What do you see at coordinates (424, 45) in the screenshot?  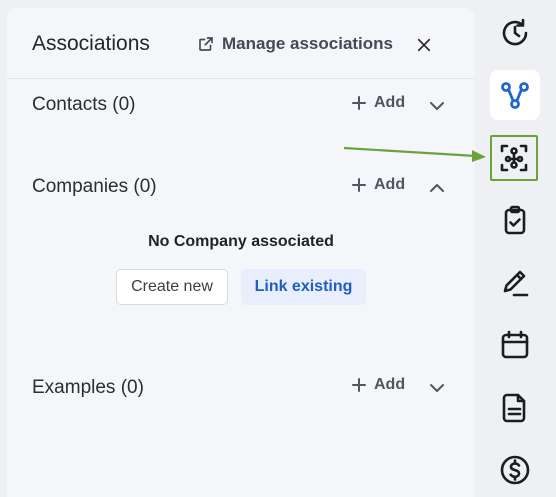 I see `close-icon` at bounding box center [424, 45].